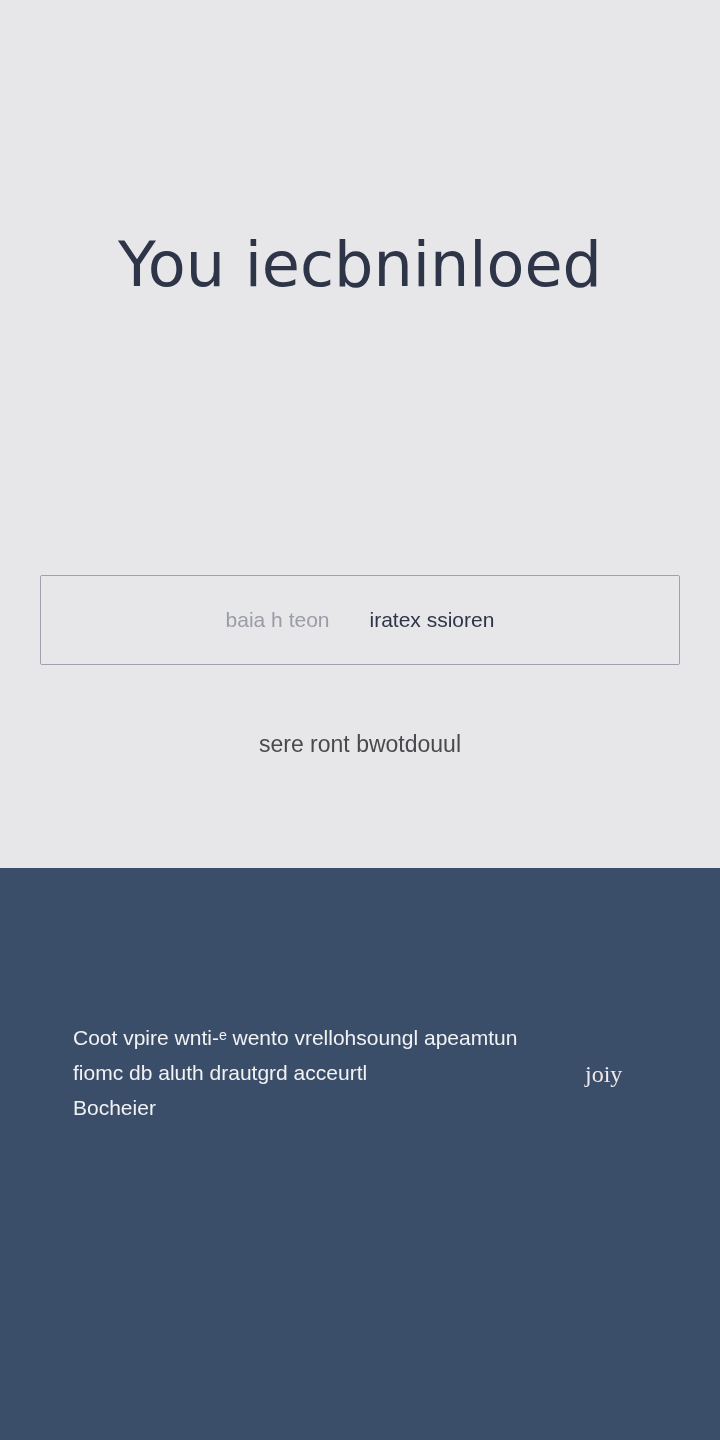 The width and height of the screenshot is (720, 1440). I want to click on box-text: baia h teon, so click(277, 620).